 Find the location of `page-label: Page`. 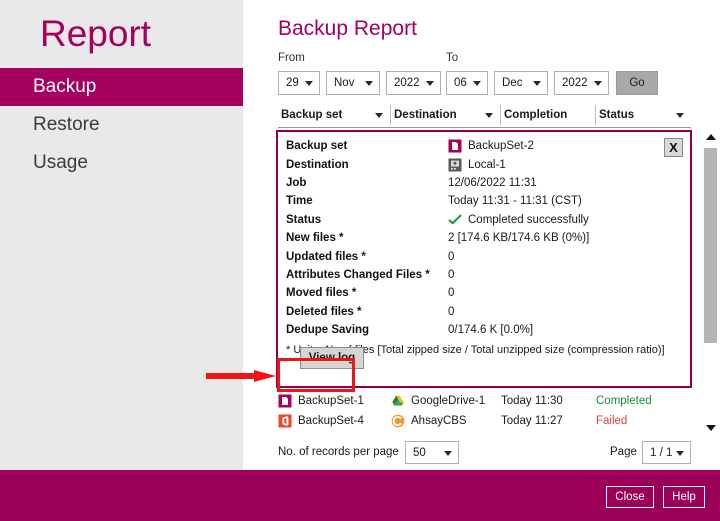

page-label: Page is located at coordinates (623, 452).